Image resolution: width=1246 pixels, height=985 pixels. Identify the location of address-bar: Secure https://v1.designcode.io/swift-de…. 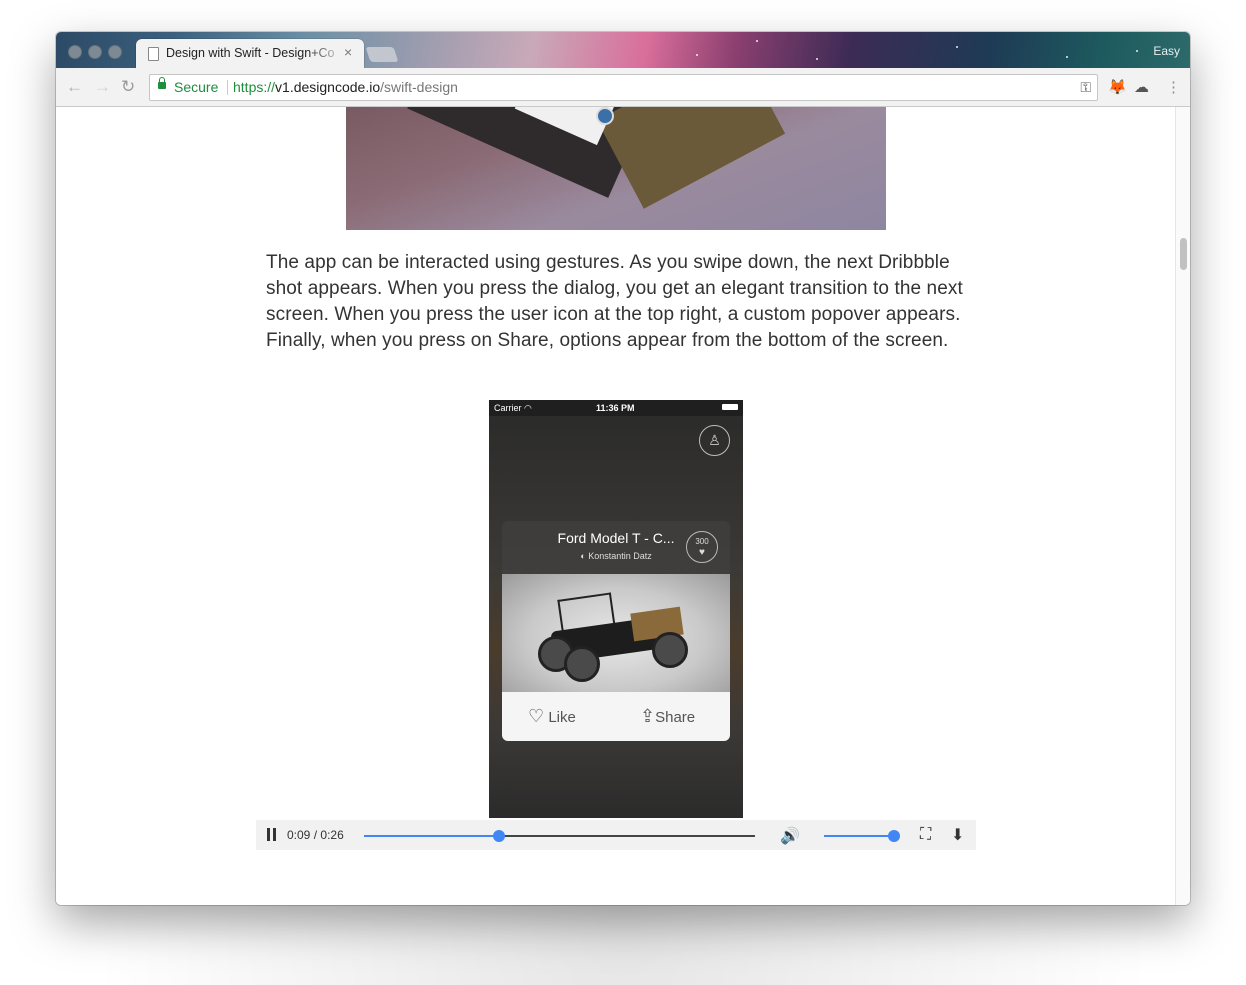
(623, 87).